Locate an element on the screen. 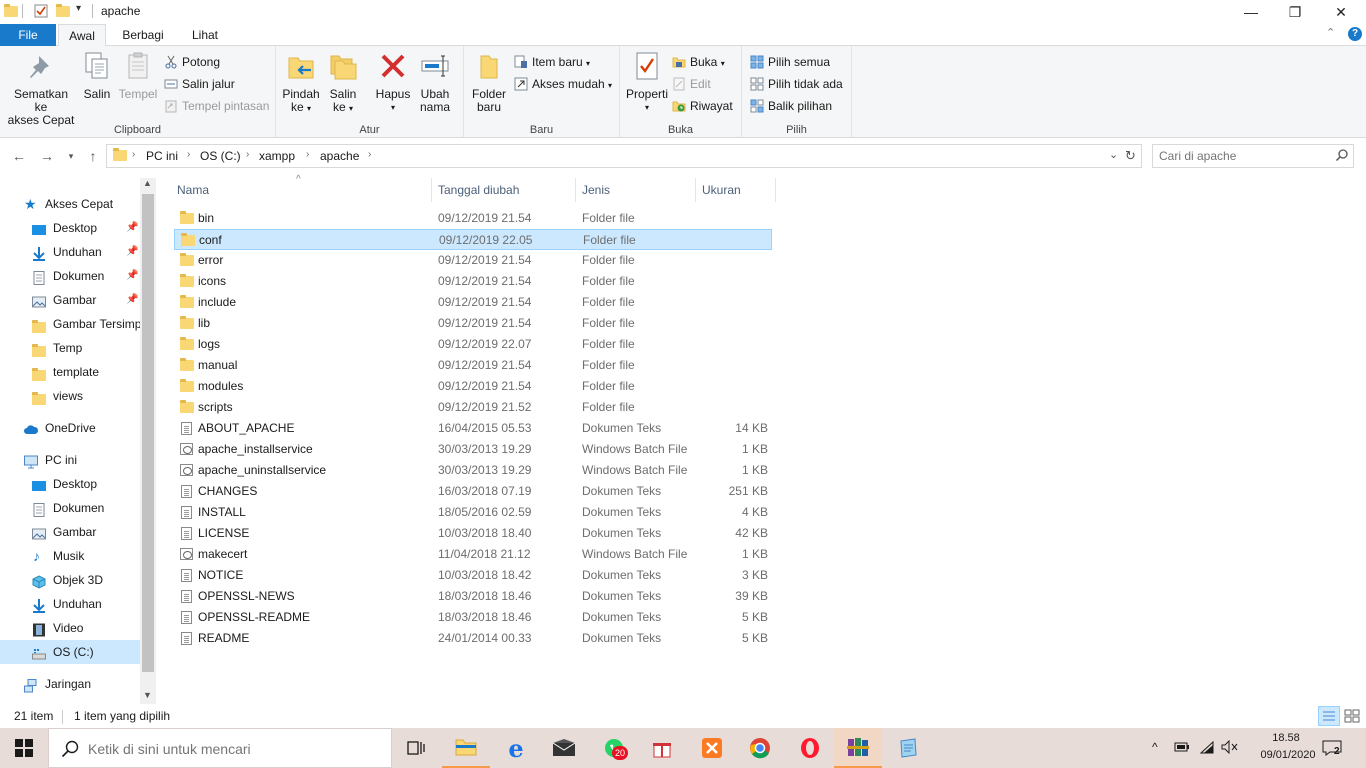 Image resolution: width=1366 pixels, height=768 pixels. sidebar-item-pc-documents: Dokumen is located at coordinates (70, 508).